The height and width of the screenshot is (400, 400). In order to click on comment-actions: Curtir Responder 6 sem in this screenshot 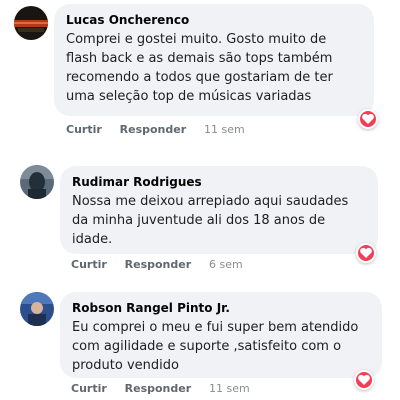, I will do `click(157, 264)`.